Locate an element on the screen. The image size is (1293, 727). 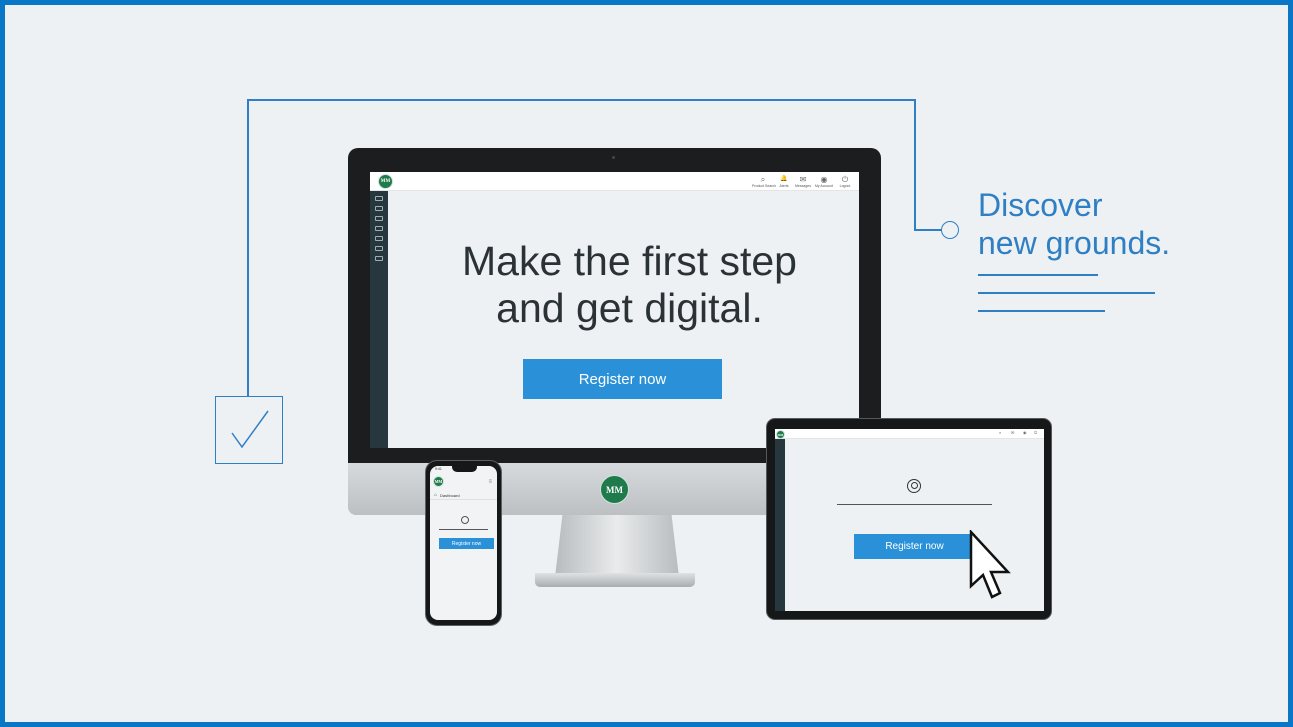
connector-line-left is located at coordinates (248, 247).